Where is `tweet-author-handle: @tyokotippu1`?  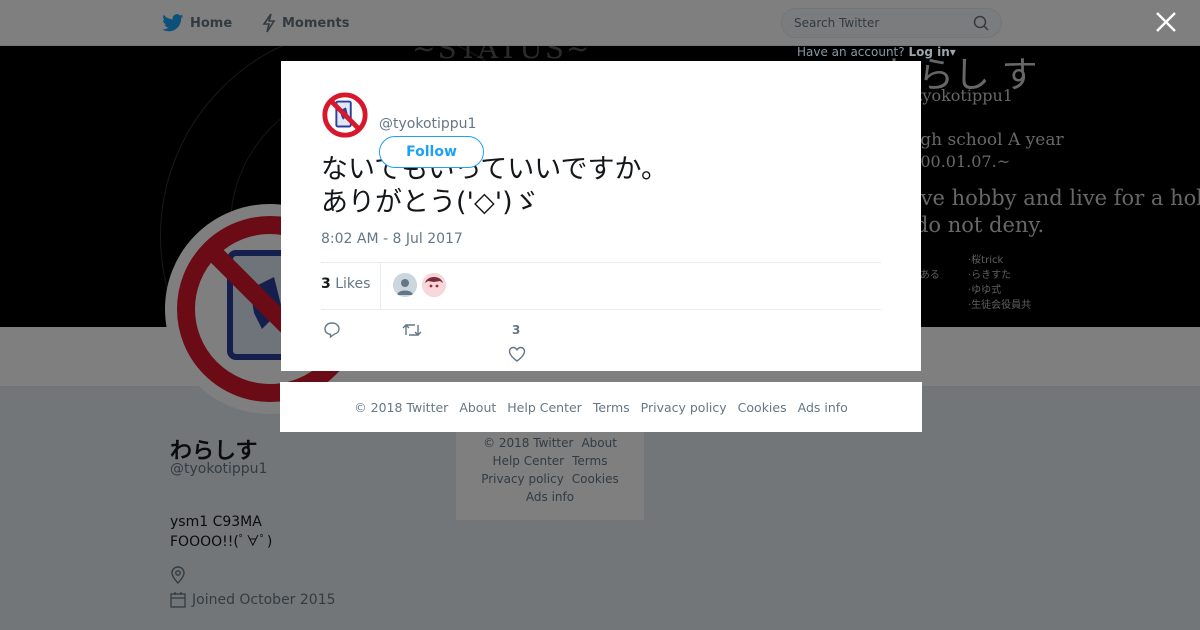
tweet-author-handle: @tyokotippu1 is located at coordinates (427, 124).